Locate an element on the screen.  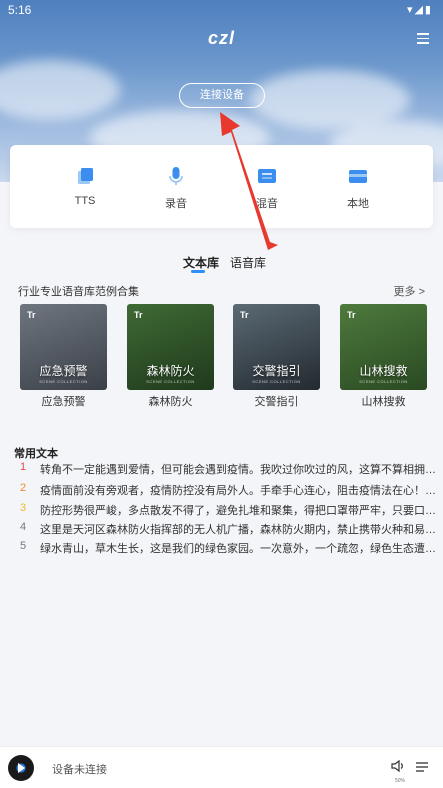
function-mix: 混音 is located at coordinates (267, 188).